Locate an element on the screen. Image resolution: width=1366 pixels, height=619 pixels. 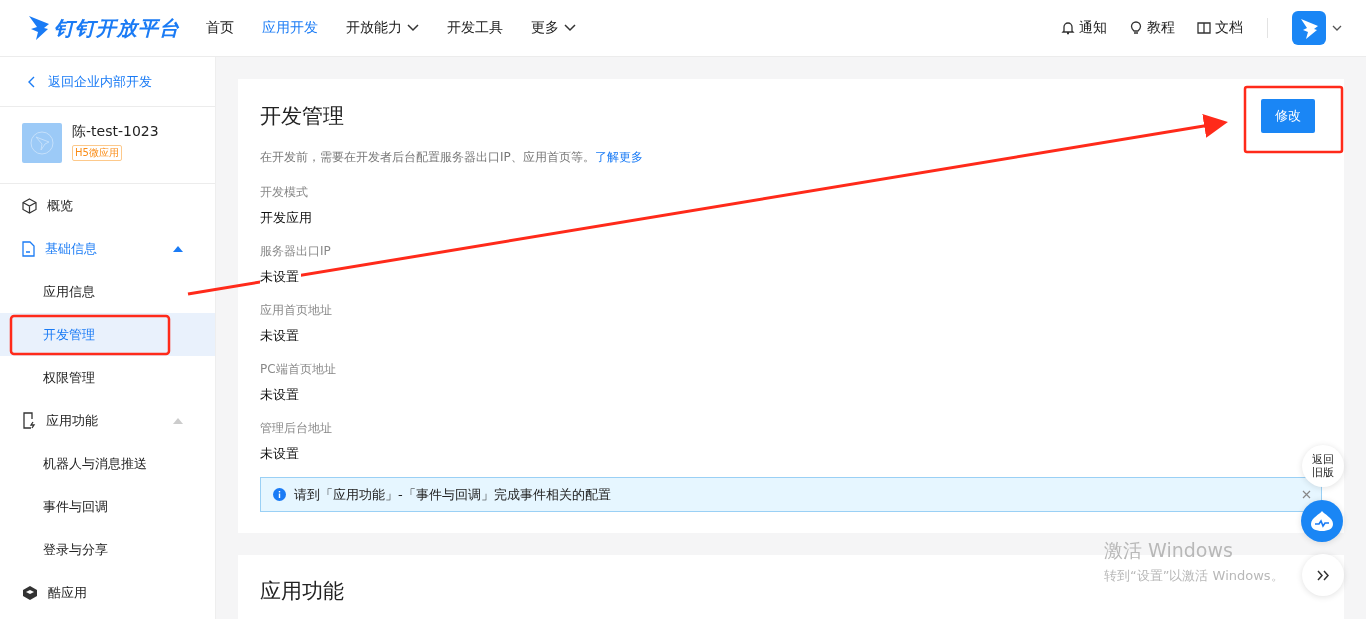
book-icon is located at coordinates (1204, 28).